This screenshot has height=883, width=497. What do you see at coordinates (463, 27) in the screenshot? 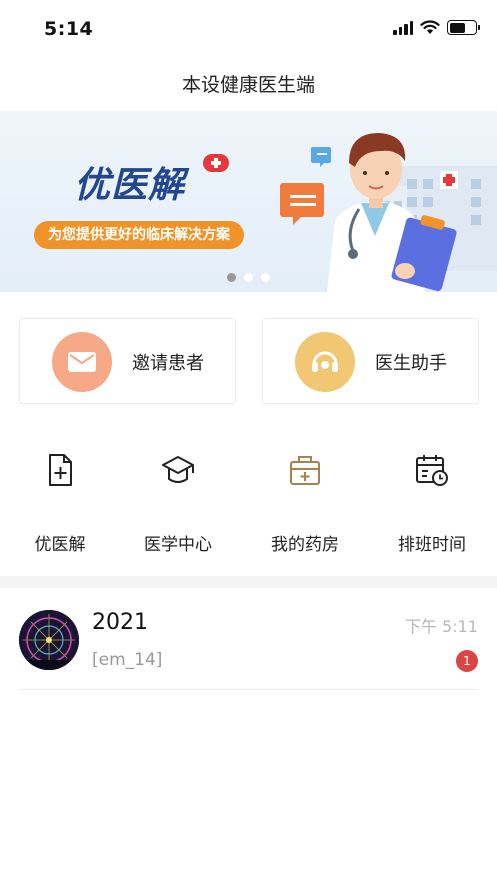
I see `battery-icon` at bounding box center [463, 27].